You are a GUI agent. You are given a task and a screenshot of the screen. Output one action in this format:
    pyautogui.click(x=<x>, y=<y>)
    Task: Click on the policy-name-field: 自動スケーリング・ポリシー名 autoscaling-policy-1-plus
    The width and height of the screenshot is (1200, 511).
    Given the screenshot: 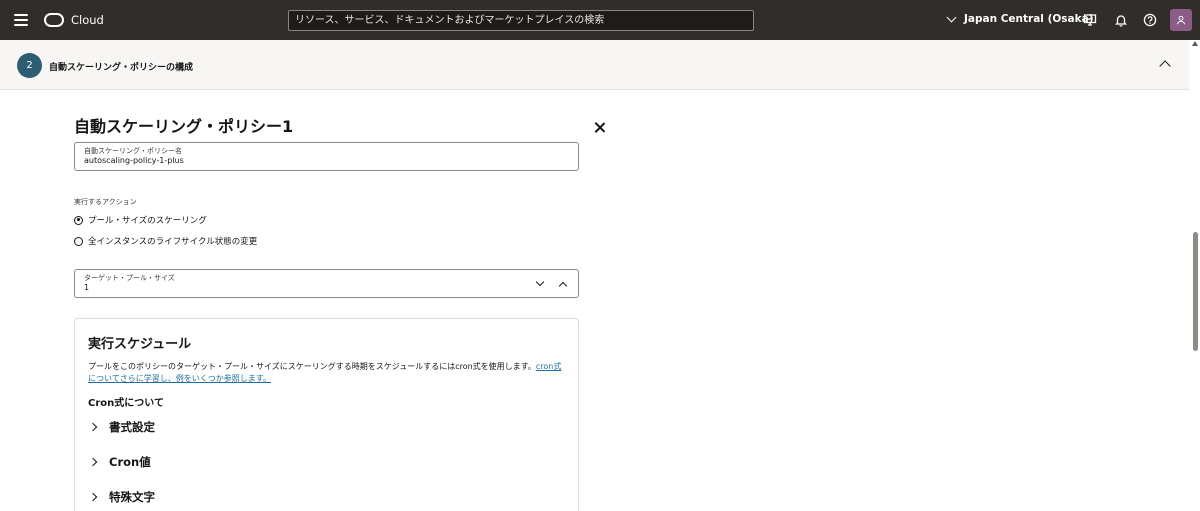 What is the action you would take?
    pyautogui.click(x=326, y=156)
    